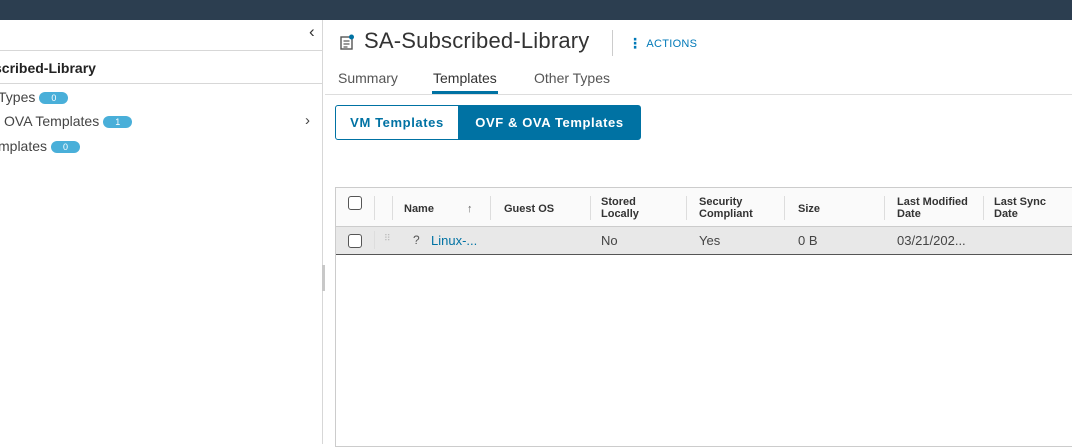 The height and width of the screenshot is (447, 1072). I want to click on column-label: Last Modified, so click(932, 202).